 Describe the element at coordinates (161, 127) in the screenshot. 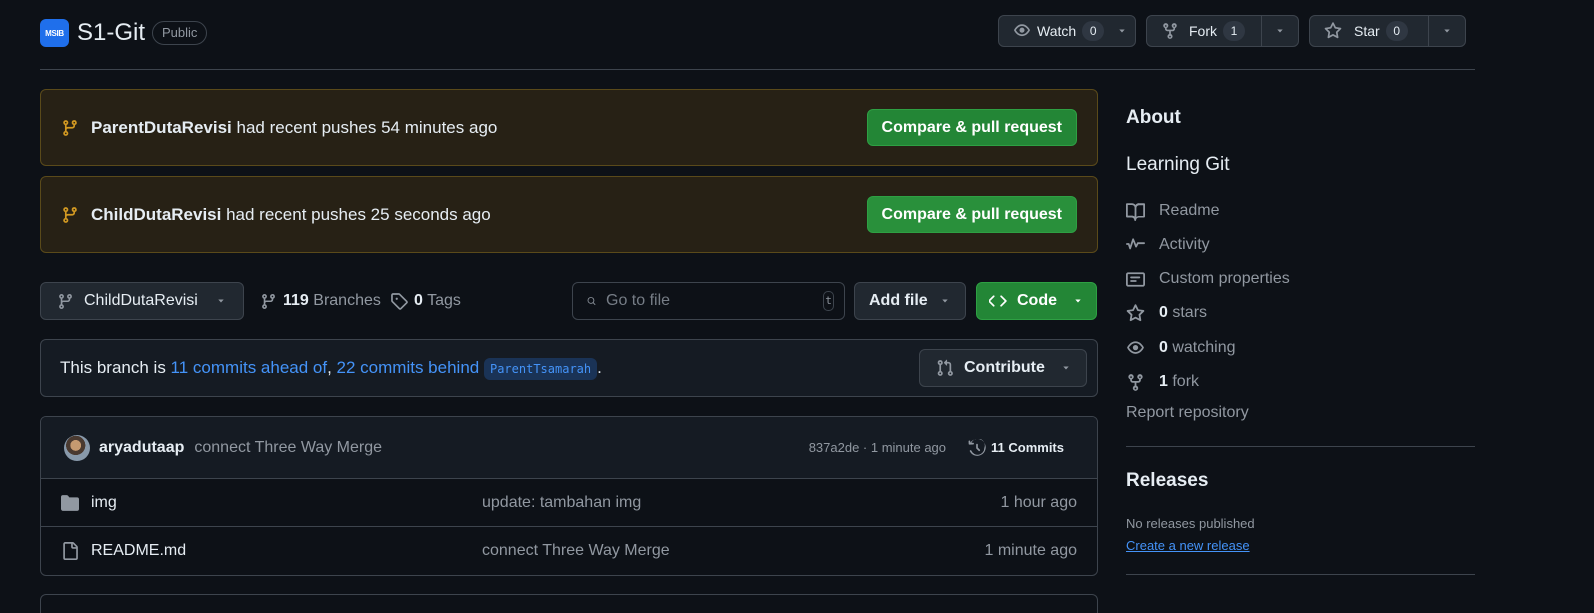

I see `banner-branch-name: ParentDutaRevisi` at that location.